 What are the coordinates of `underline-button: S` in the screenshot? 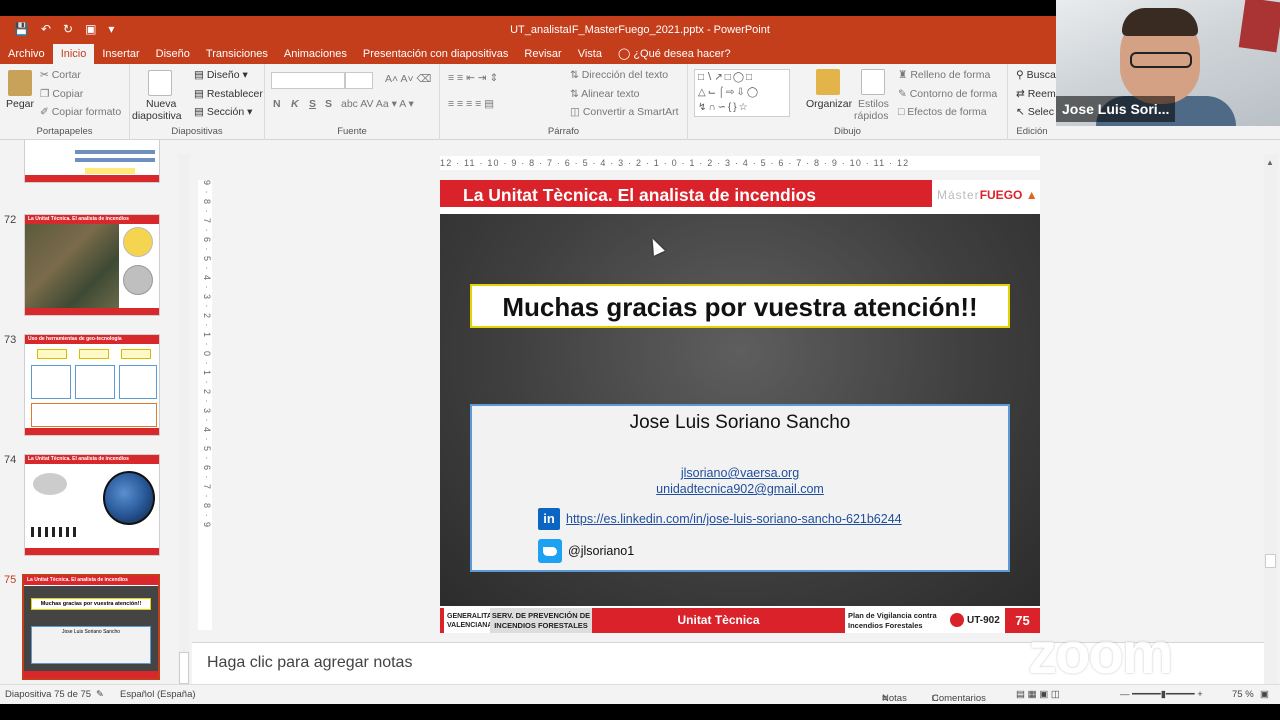 It's located at (312, 104).